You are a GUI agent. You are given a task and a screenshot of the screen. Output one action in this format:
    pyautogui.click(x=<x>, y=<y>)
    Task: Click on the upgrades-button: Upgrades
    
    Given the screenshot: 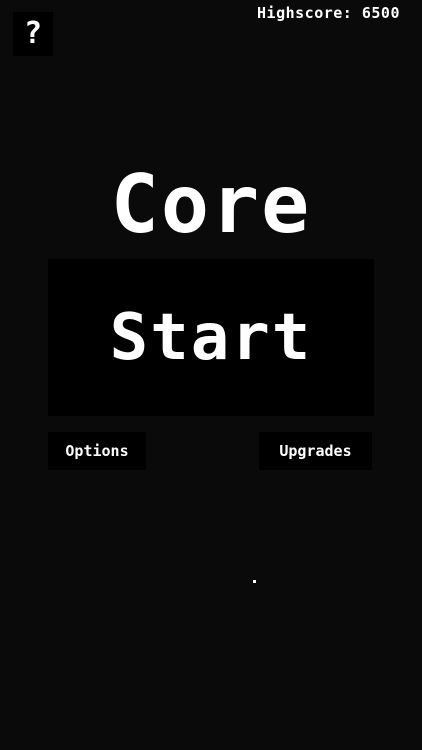 What is the action you would take?
    pyautogui.click(x=315, y=451)
    